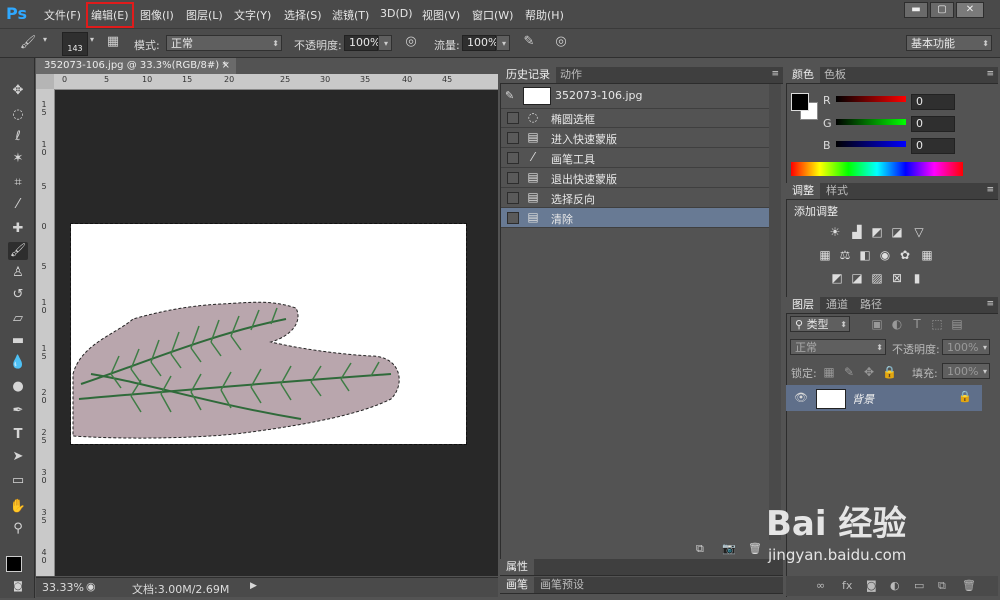 This screenshot has height=600, width=1000. Describe the element at coordinates (28, 42) in the screenshot. I see `brush-tool-icon: 🖌` at that location.